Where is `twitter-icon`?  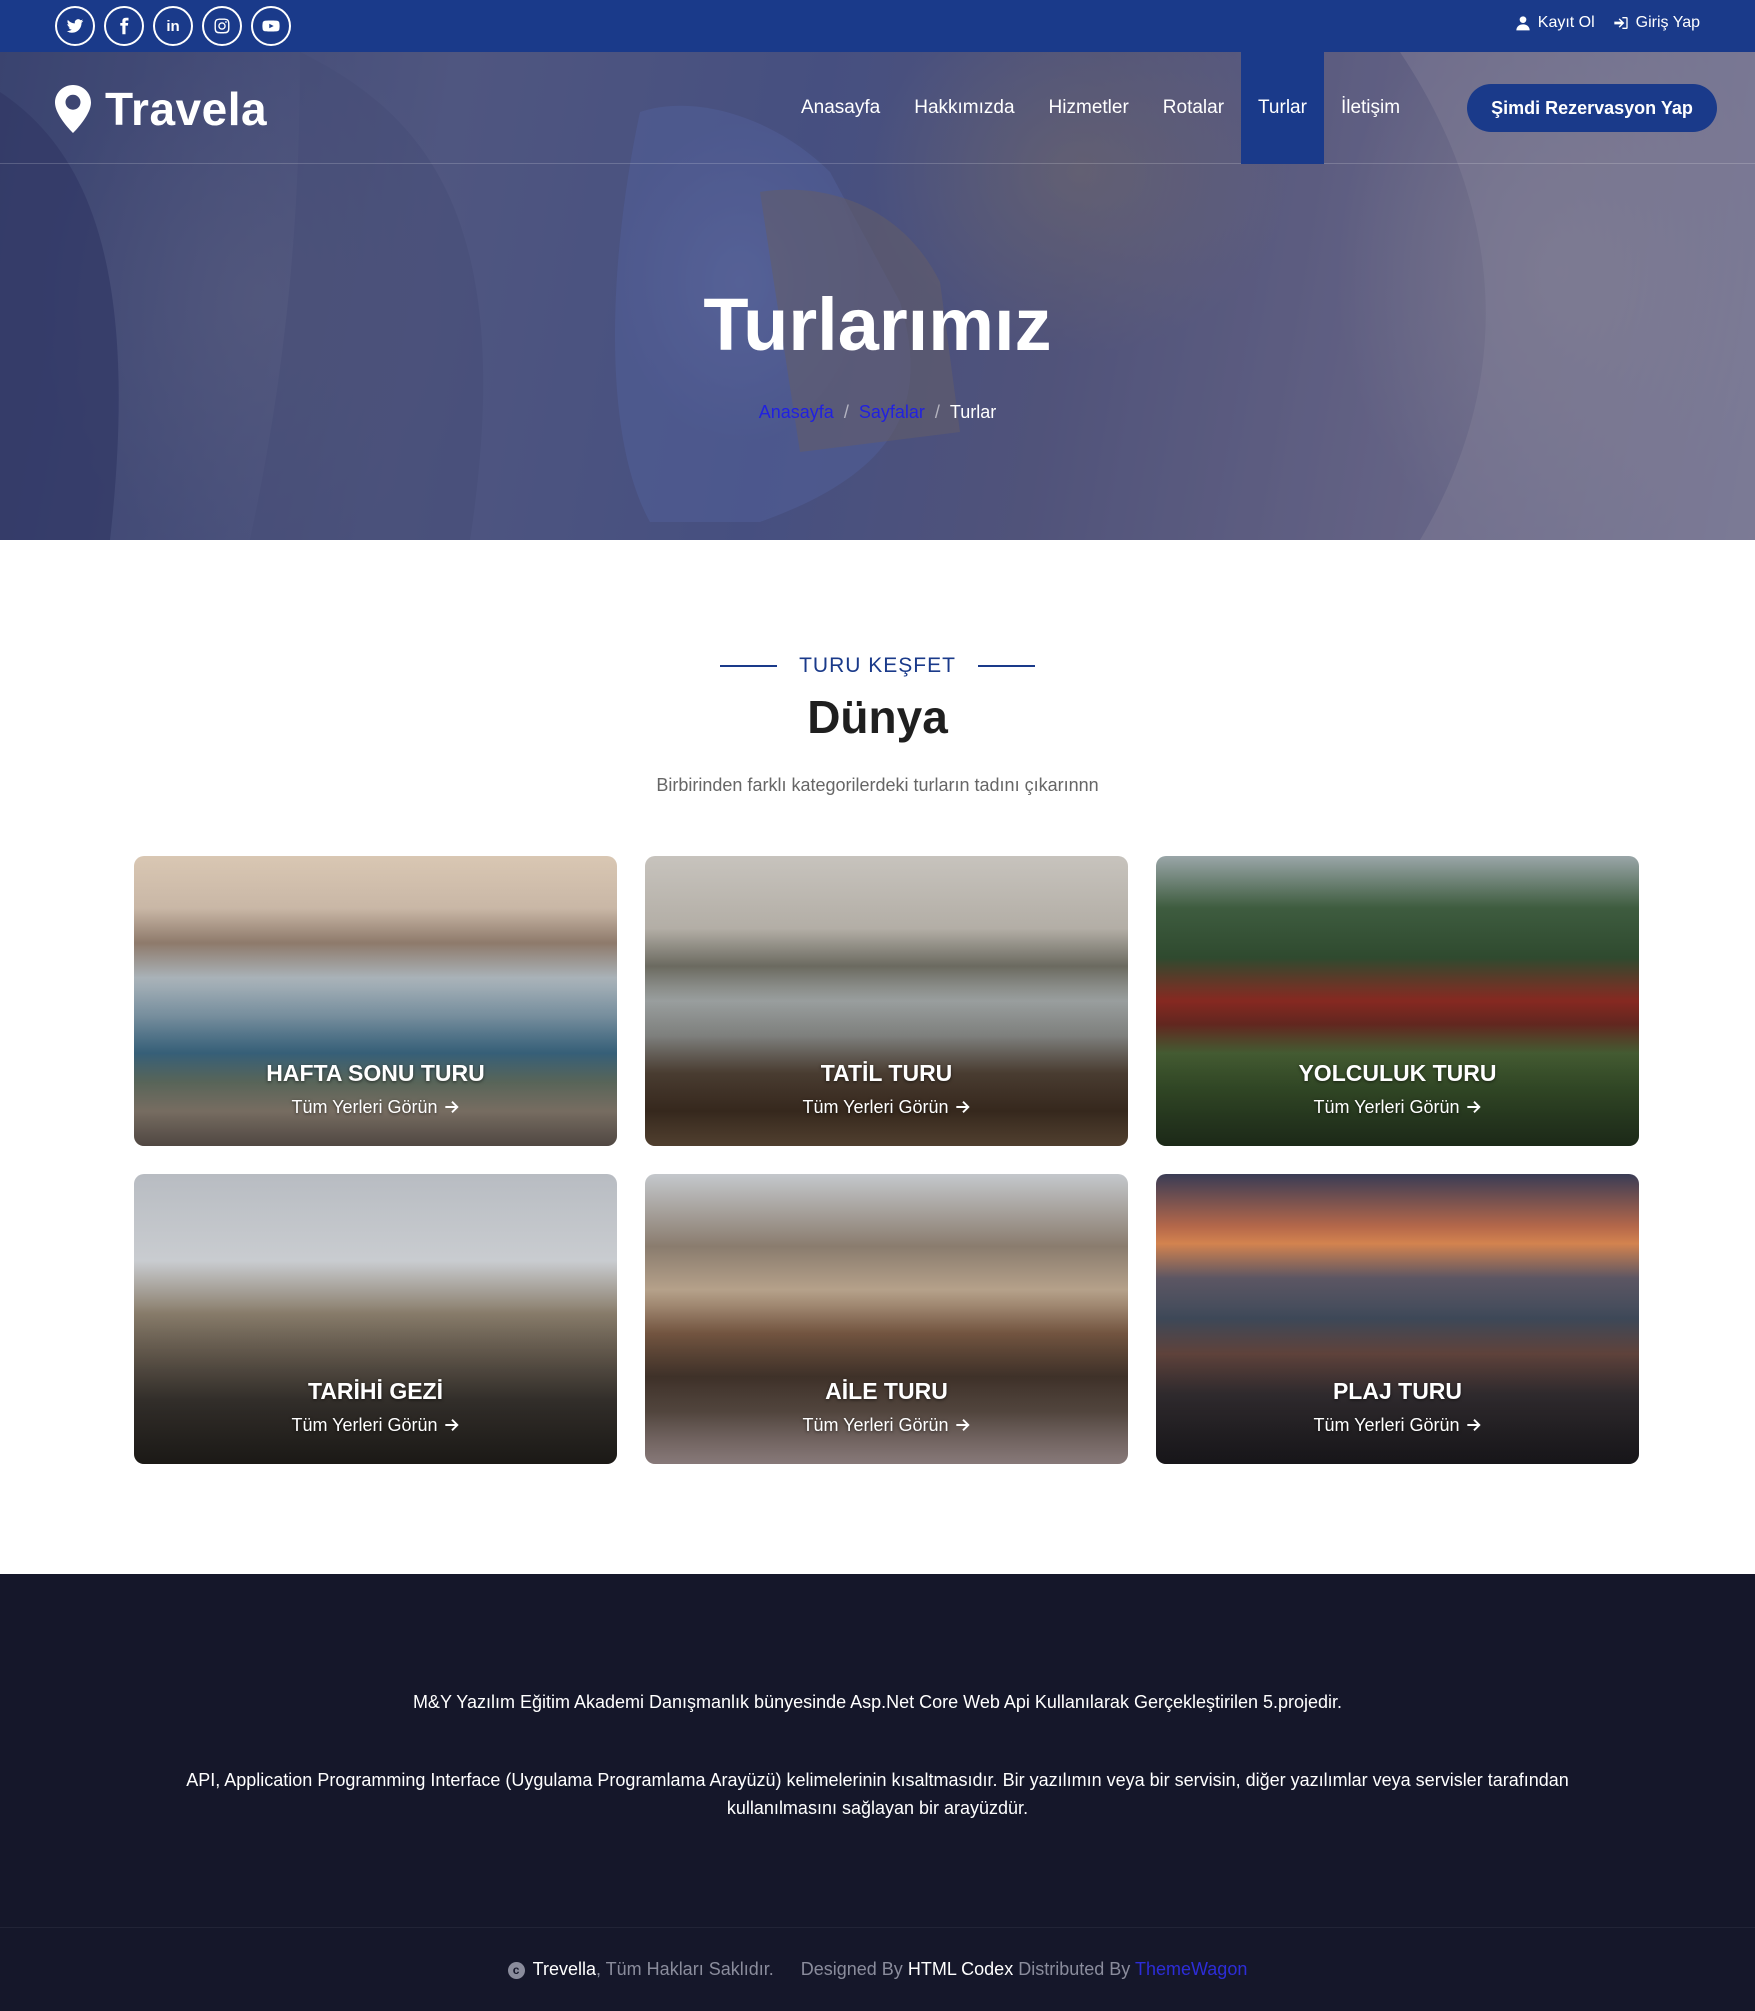
twitter-icon is located at coordinates (75, 26).